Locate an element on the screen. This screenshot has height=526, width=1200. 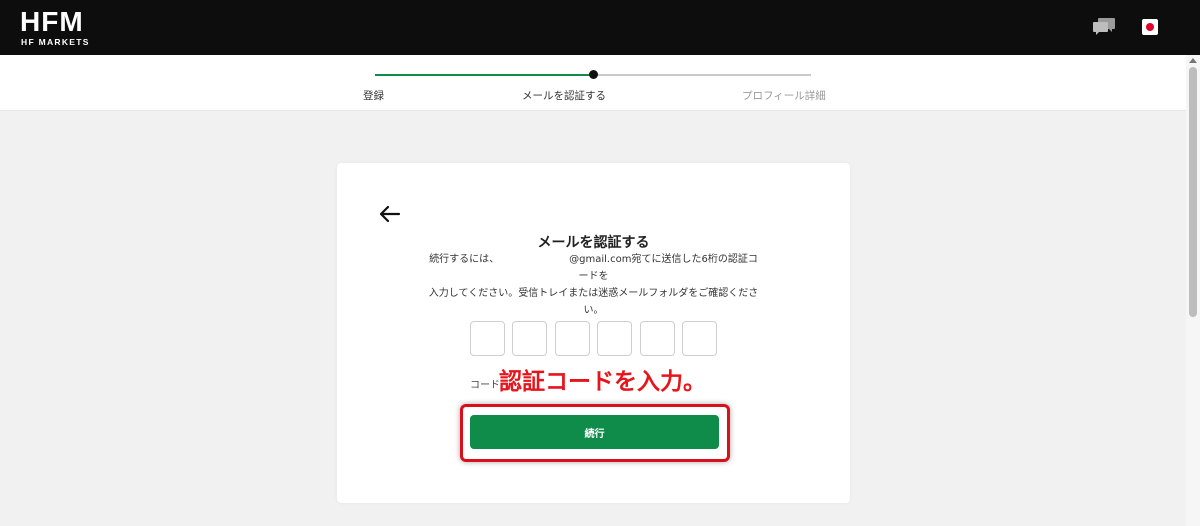
step-label-register: 登録 is located at coordinates (373, 96).